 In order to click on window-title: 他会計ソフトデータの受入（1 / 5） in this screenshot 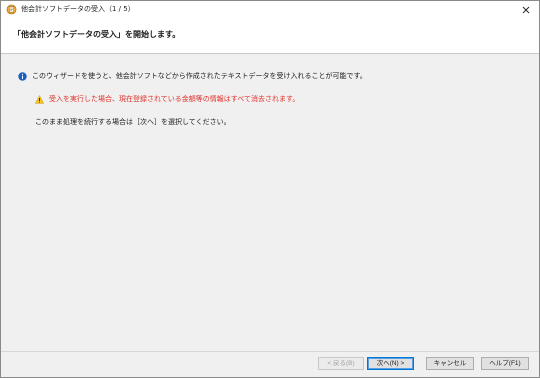, I will do `click(78, 9)`.